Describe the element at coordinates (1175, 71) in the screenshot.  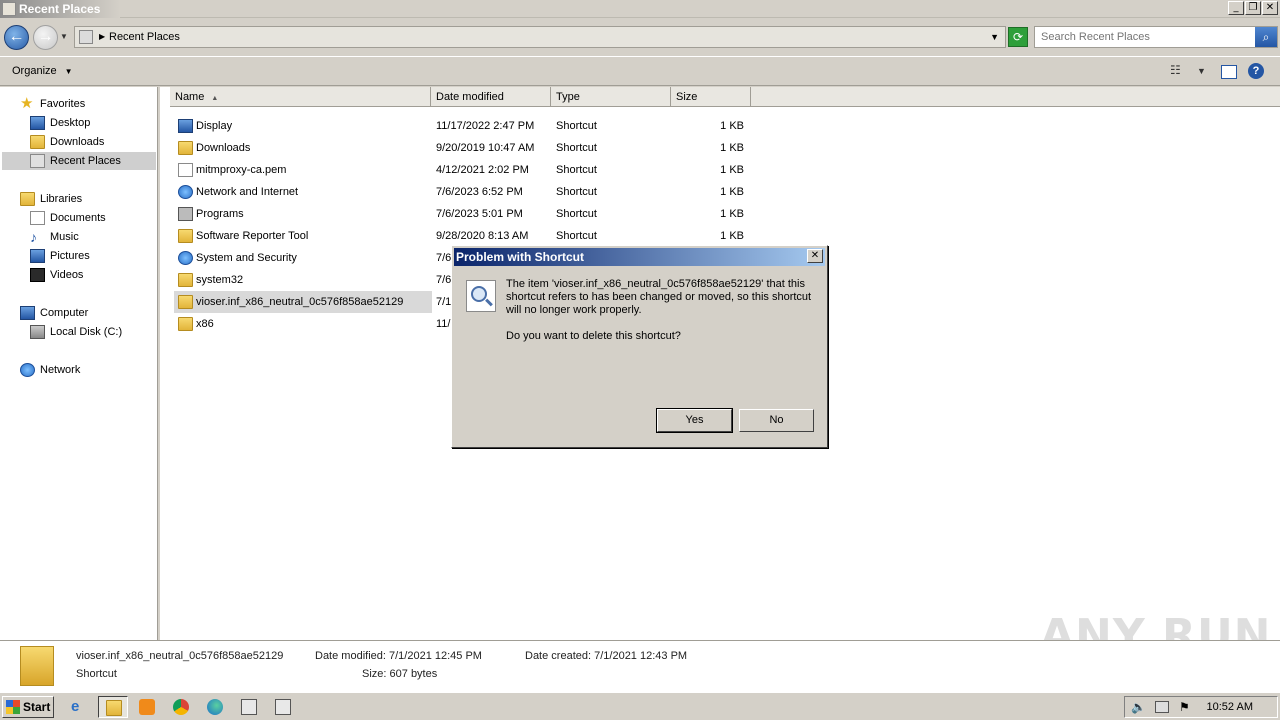
I see `view-options-icon: ☷` at that location.